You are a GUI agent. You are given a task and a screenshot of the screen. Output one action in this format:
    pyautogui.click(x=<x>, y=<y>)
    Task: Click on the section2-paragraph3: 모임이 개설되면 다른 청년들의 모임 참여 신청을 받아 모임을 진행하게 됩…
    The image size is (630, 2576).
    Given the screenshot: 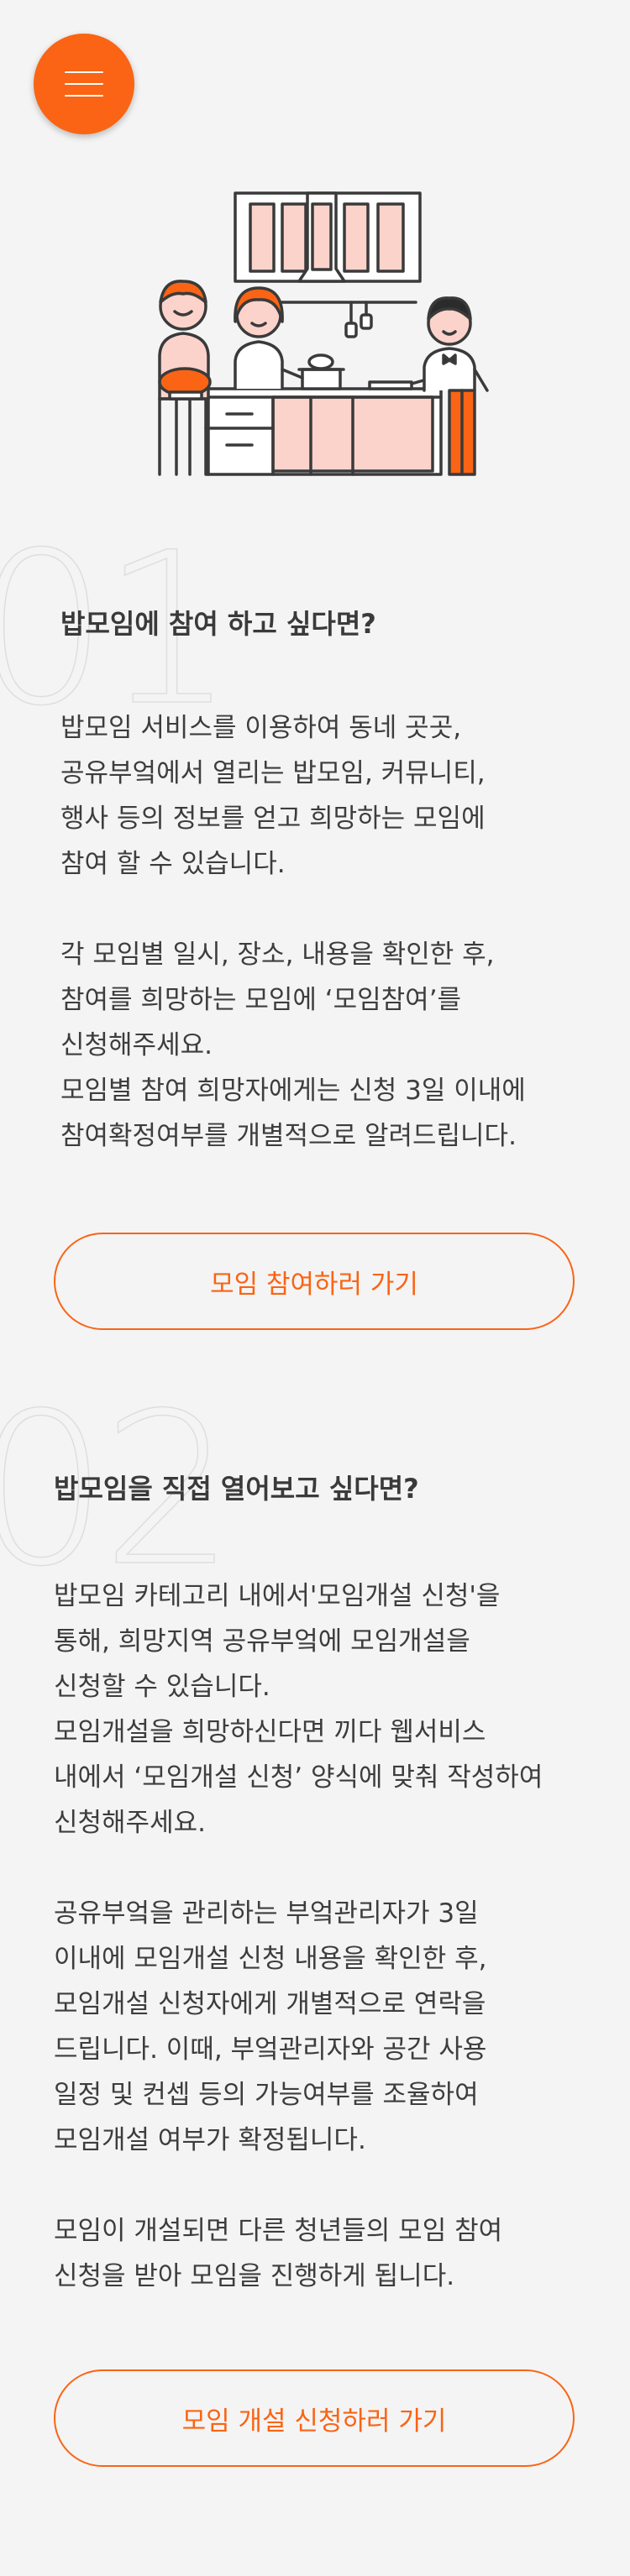 What is the action you would take?
    pyautogui.click(x=278, y=2254)
    